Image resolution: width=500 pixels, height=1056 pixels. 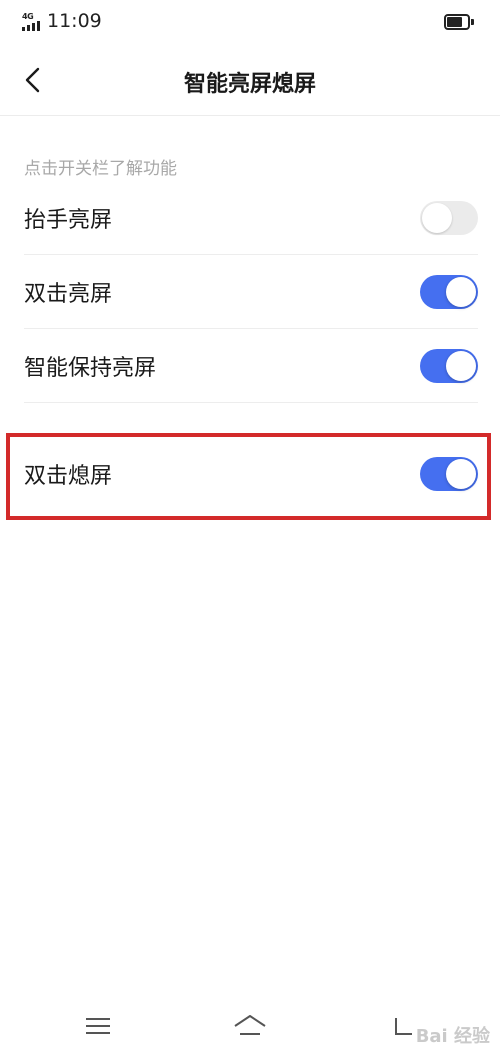 I want to click on setting-label: 智能保持亮屏, so click(x=90, y=368).